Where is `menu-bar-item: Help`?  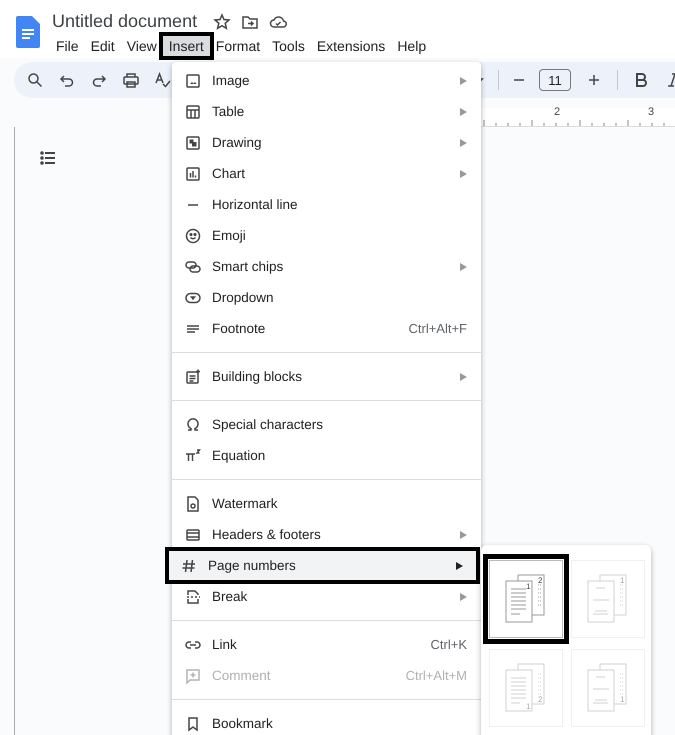 menu-bar-item: Help is located at coordinates (411, 46).